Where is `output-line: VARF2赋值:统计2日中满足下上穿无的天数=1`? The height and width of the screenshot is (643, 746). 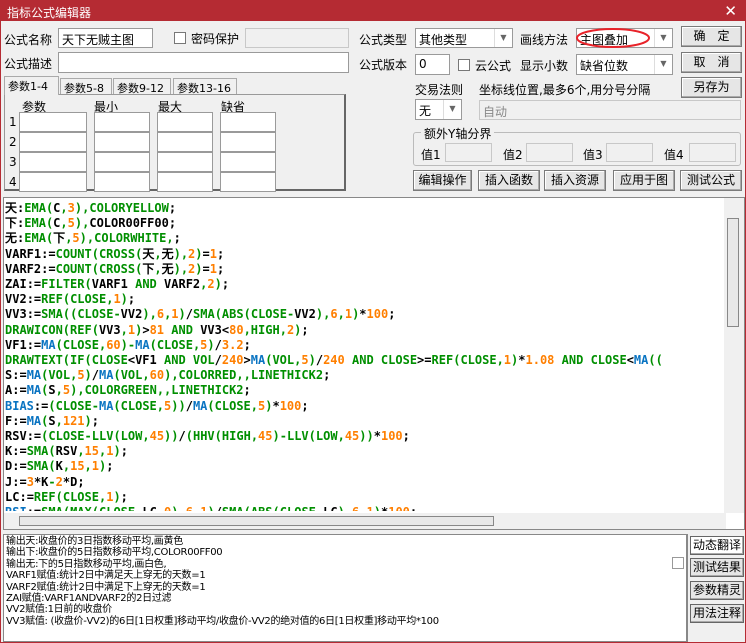
output-line: VARF2赋值:统计2日中满足下上穿无的天数=1 is located at coordinates (106, 587).